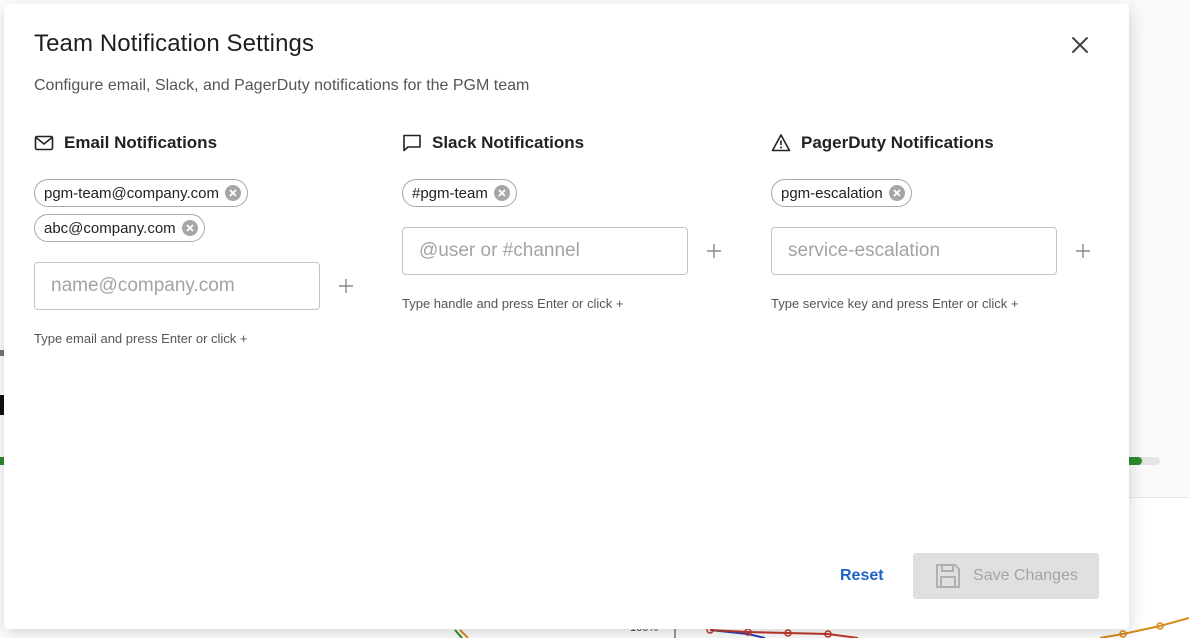  Describe the element at coordinates (1025, 575) in the screenshot. I see `save-button-label: Save Changes` at that location.